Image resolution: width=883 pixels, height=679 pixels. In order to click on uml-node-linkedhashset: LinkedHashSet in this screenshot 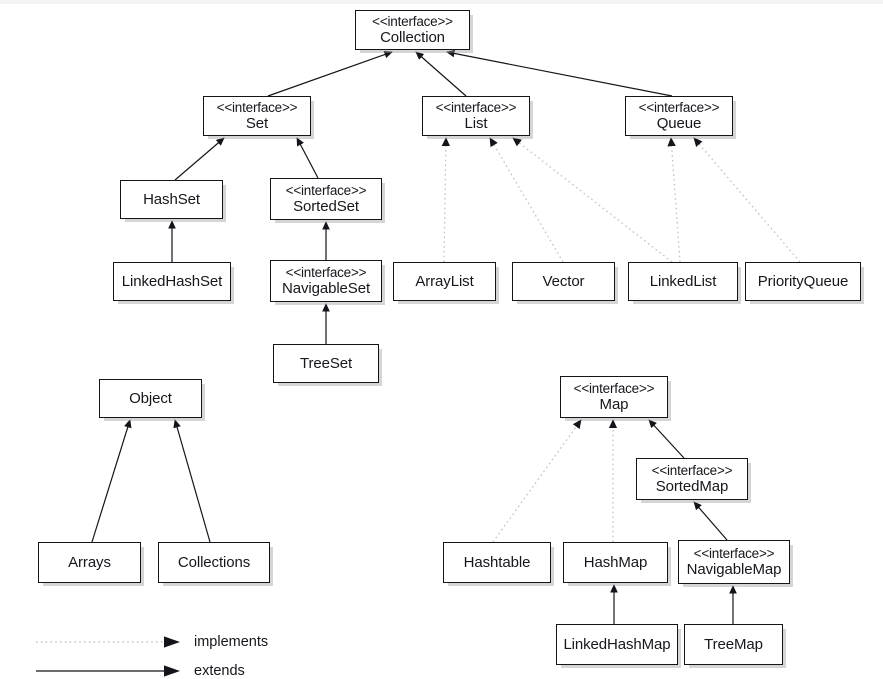, I will do `click(172, 281)`.